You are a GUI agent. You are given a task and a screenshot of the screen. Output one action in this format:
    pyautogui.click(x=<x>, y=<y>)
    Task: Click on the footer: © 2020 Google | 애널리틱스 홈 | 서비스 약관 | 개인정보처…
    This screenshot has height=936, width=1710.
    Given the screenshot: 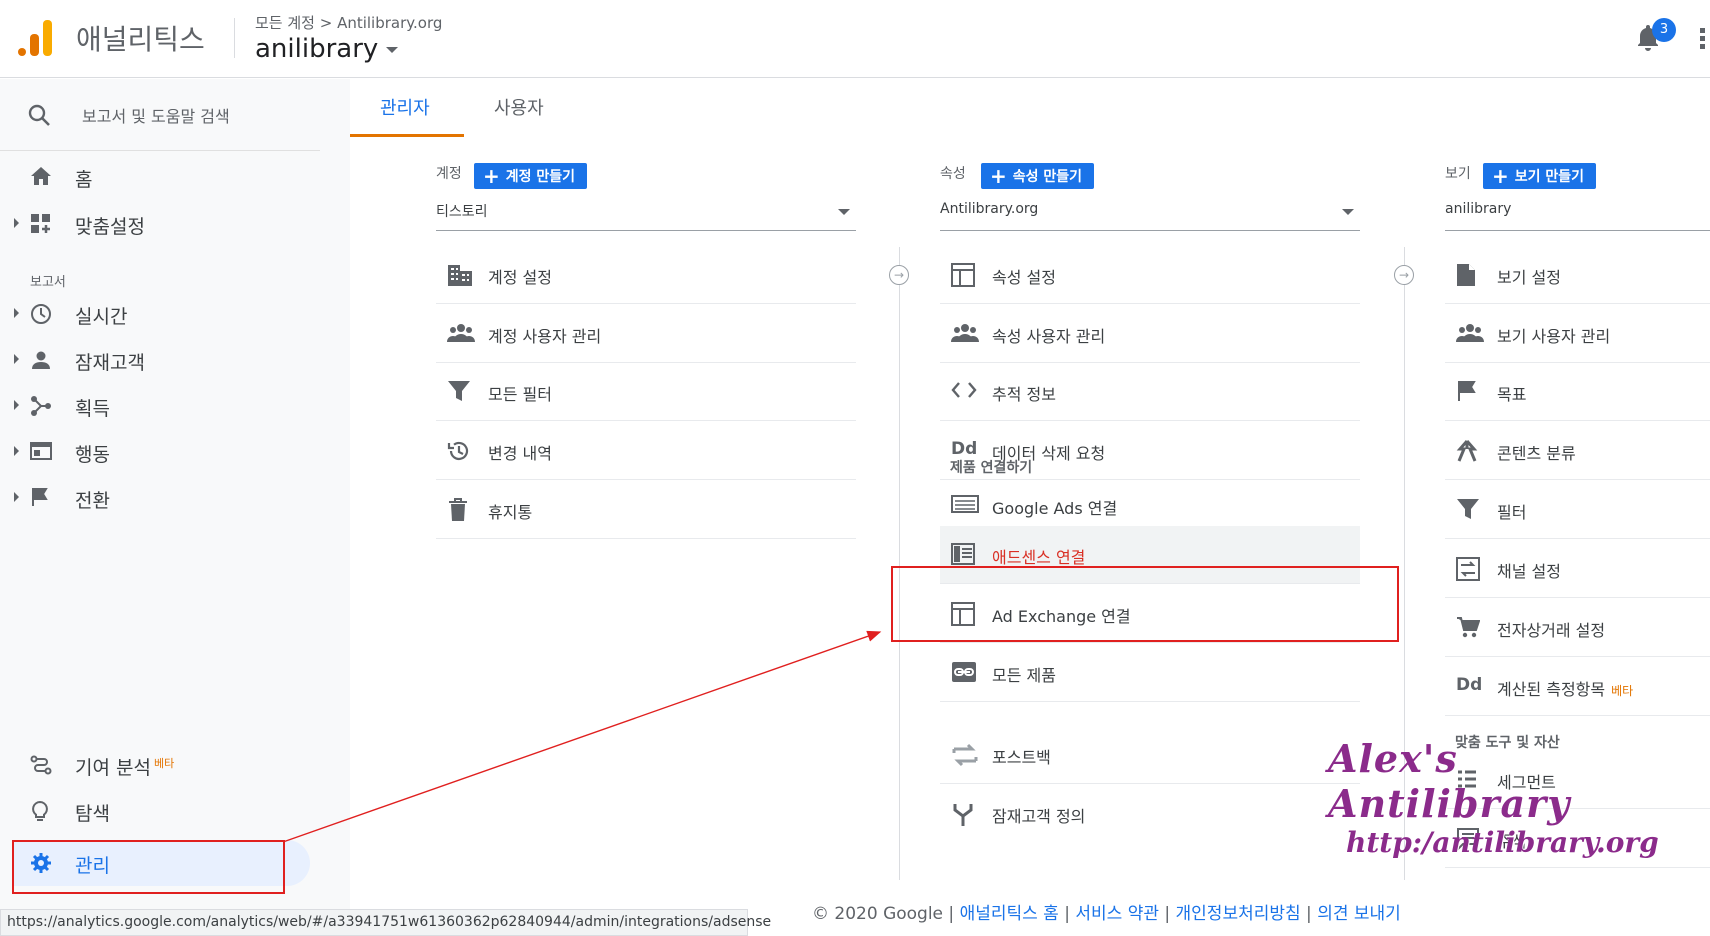 What is the action you would take?
    pyautogui.click(x=1106, y=911)
    